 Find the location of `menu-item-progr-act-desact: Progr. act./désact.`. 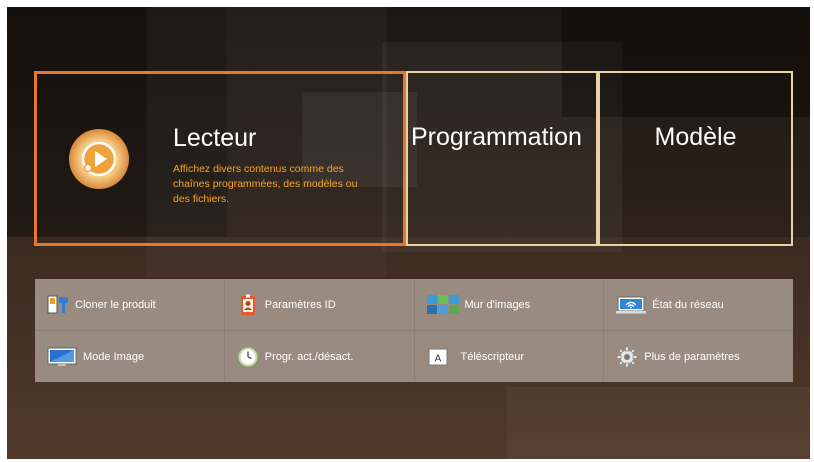

menu-item-progr-act-desact: Progr. act./désact. is located at coordinates (319, 356).